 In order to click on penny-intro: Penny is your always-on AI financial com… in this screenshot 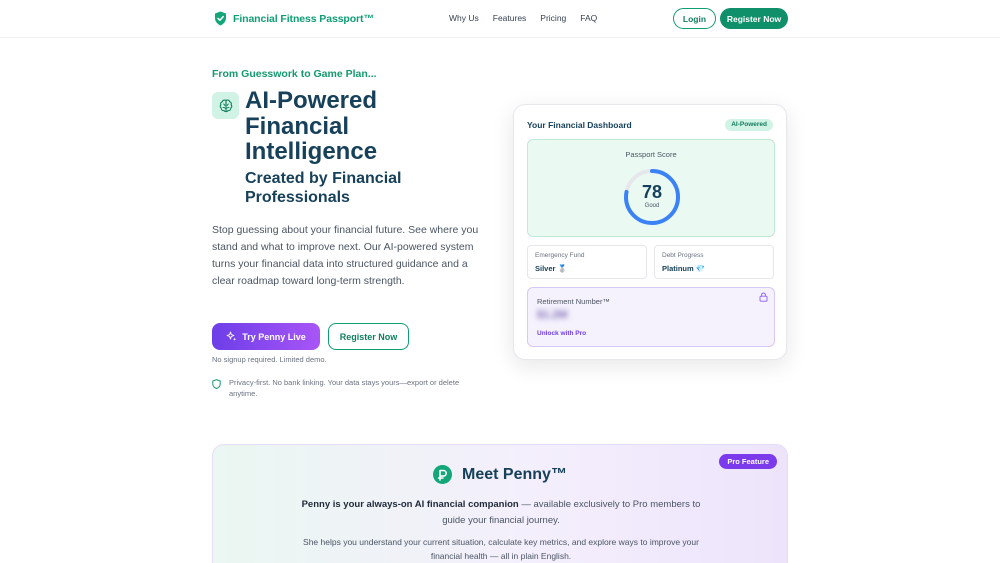, I will do `click(501, 512)`.